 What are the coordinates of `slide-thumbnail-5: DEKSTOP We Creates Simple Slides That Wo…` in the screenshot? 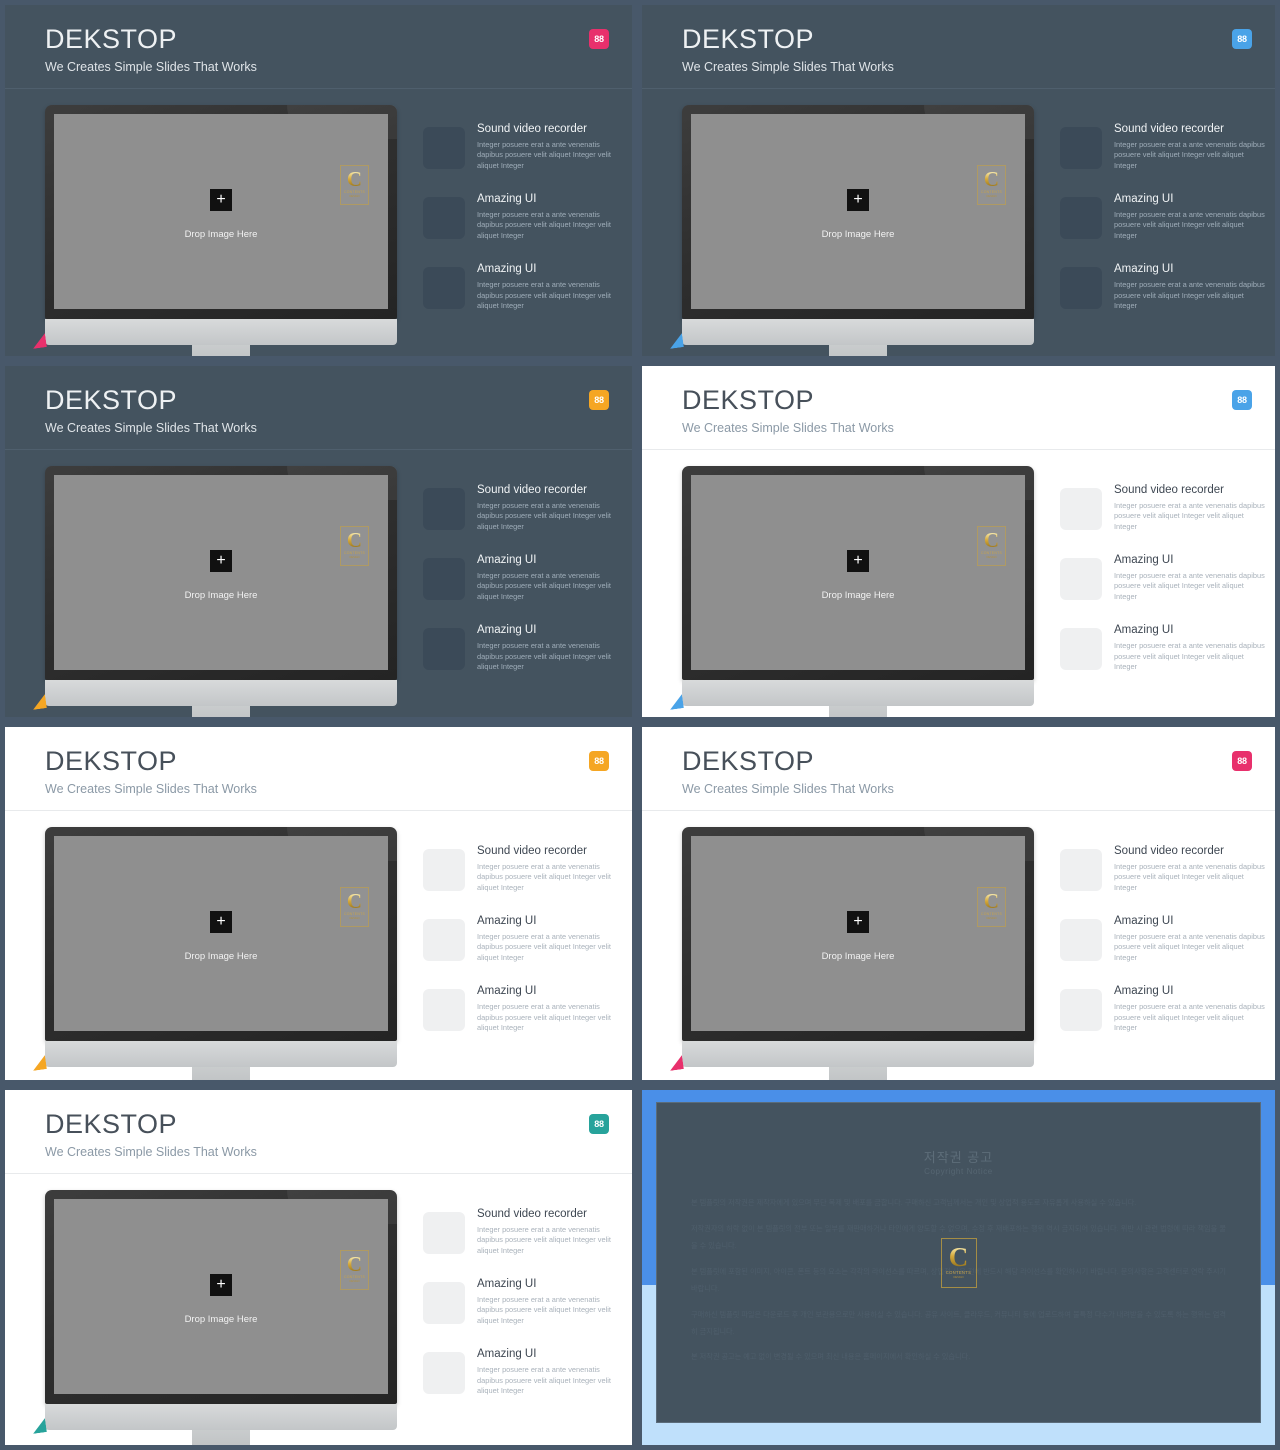 It's located at (318, 903).